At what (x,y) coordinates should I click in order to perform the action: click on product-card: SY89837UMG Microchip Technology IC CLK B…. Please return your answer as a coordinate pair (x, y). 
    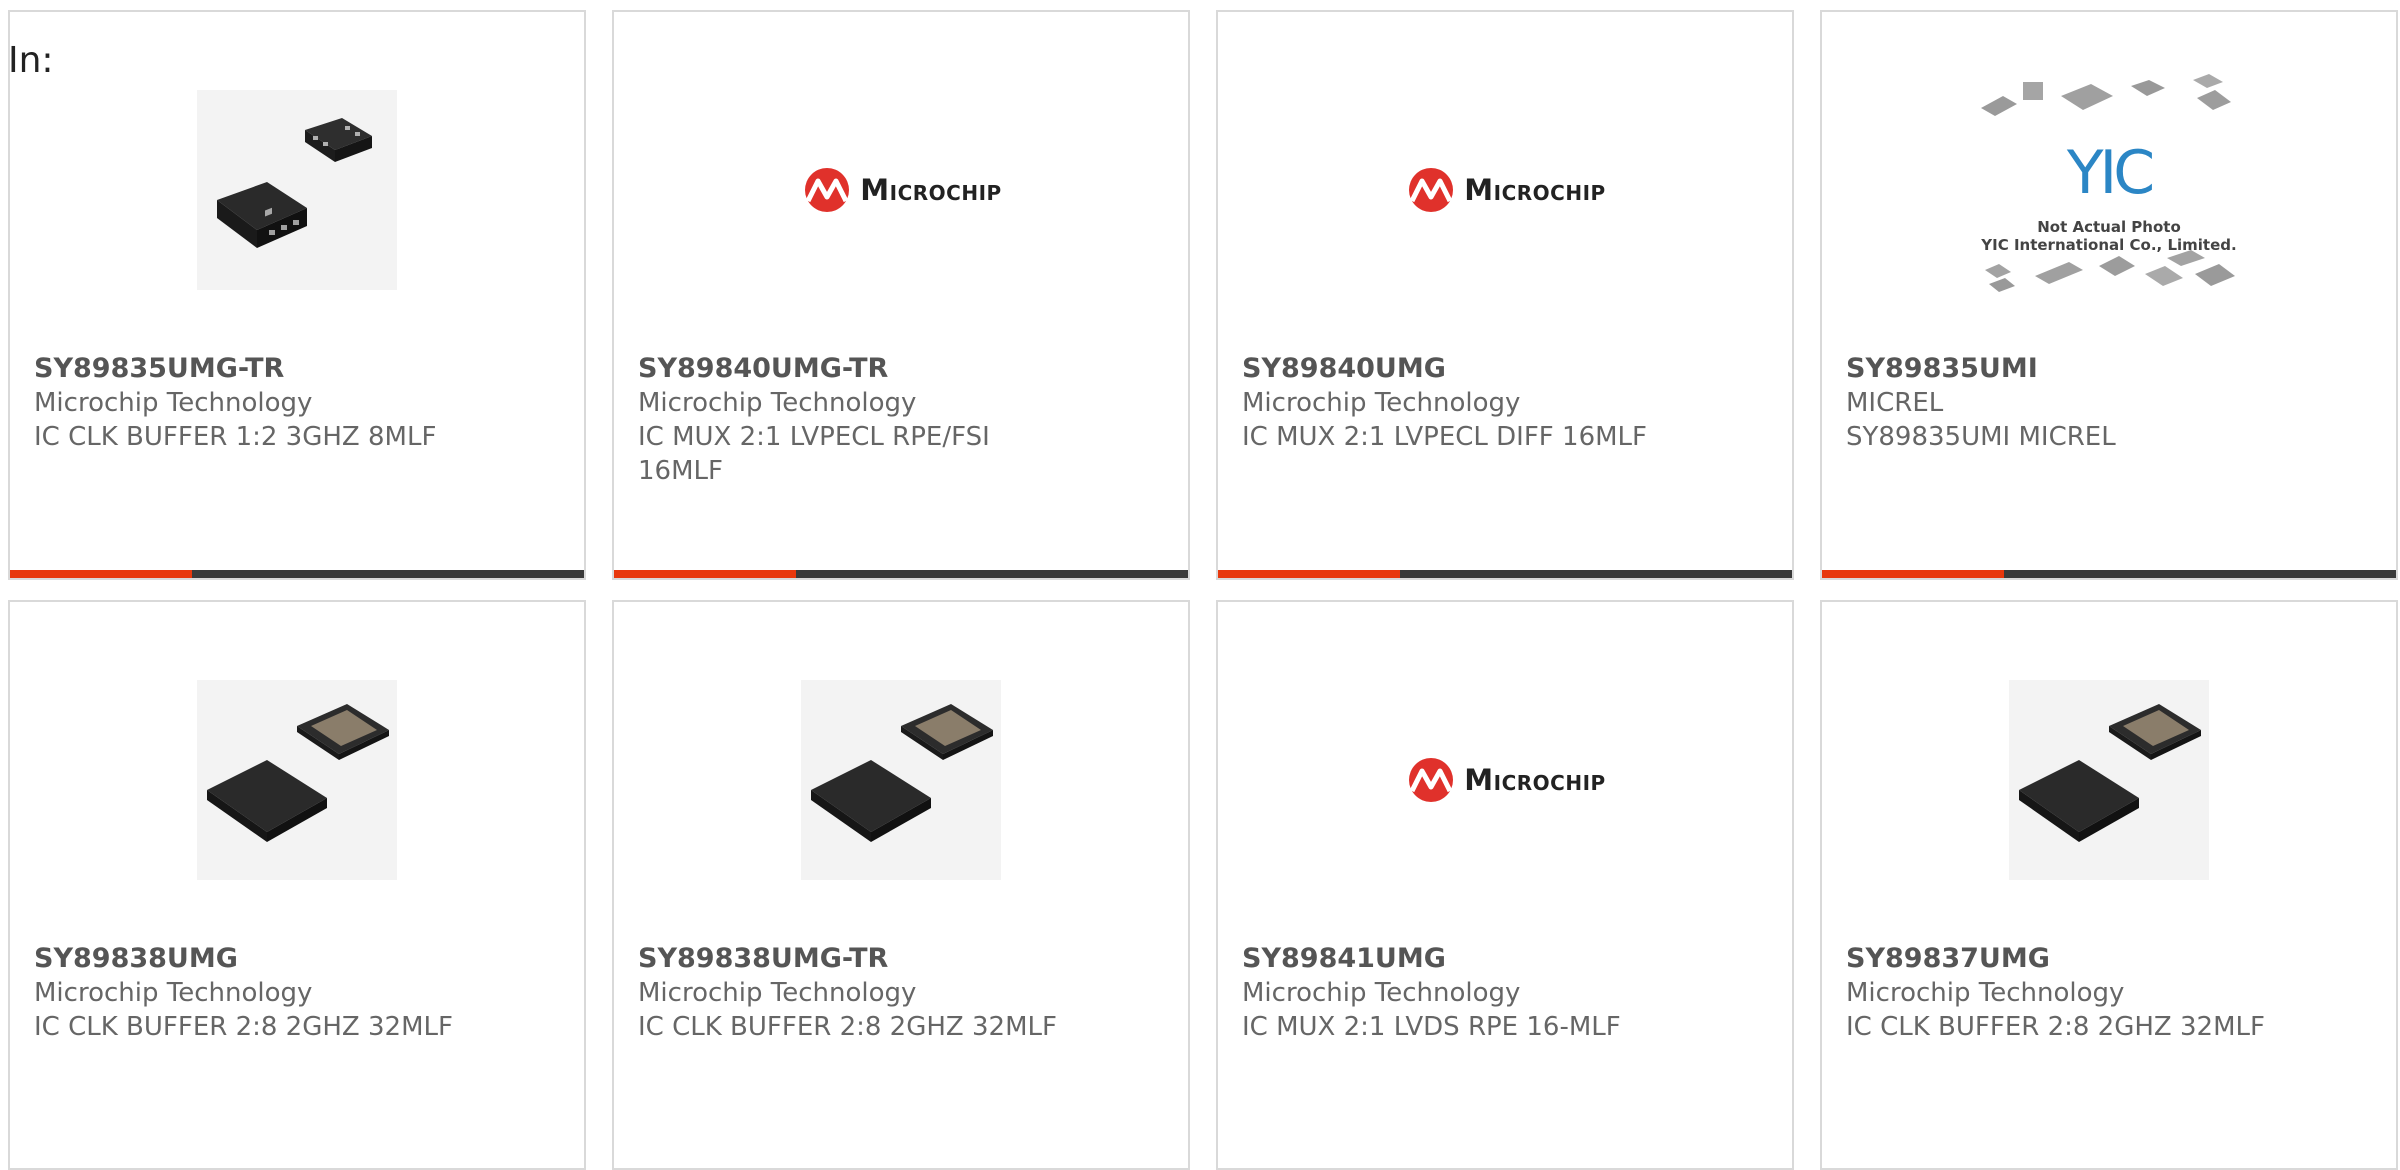
    Looking at the image, I should click on (2109, 885).